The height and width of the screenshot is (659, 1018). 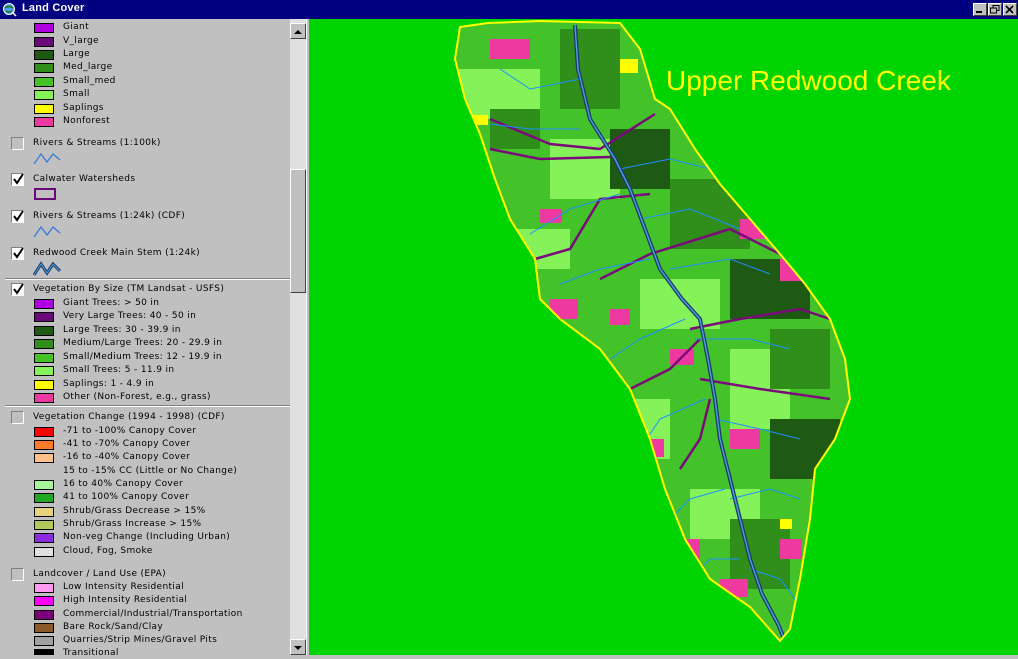 I want to click on scroll-down-button, so click(x=298, y=647).